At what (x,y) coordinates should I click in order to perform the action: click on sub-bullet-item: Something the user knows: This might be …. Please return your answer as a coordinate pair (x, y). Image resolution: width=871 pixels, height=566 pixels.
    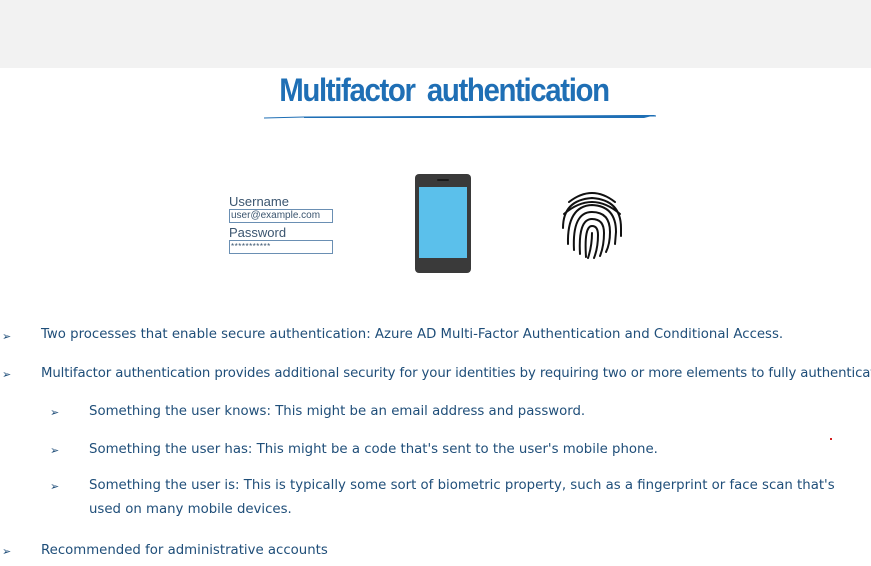
    Looking at the image, I should click on (337, 411).